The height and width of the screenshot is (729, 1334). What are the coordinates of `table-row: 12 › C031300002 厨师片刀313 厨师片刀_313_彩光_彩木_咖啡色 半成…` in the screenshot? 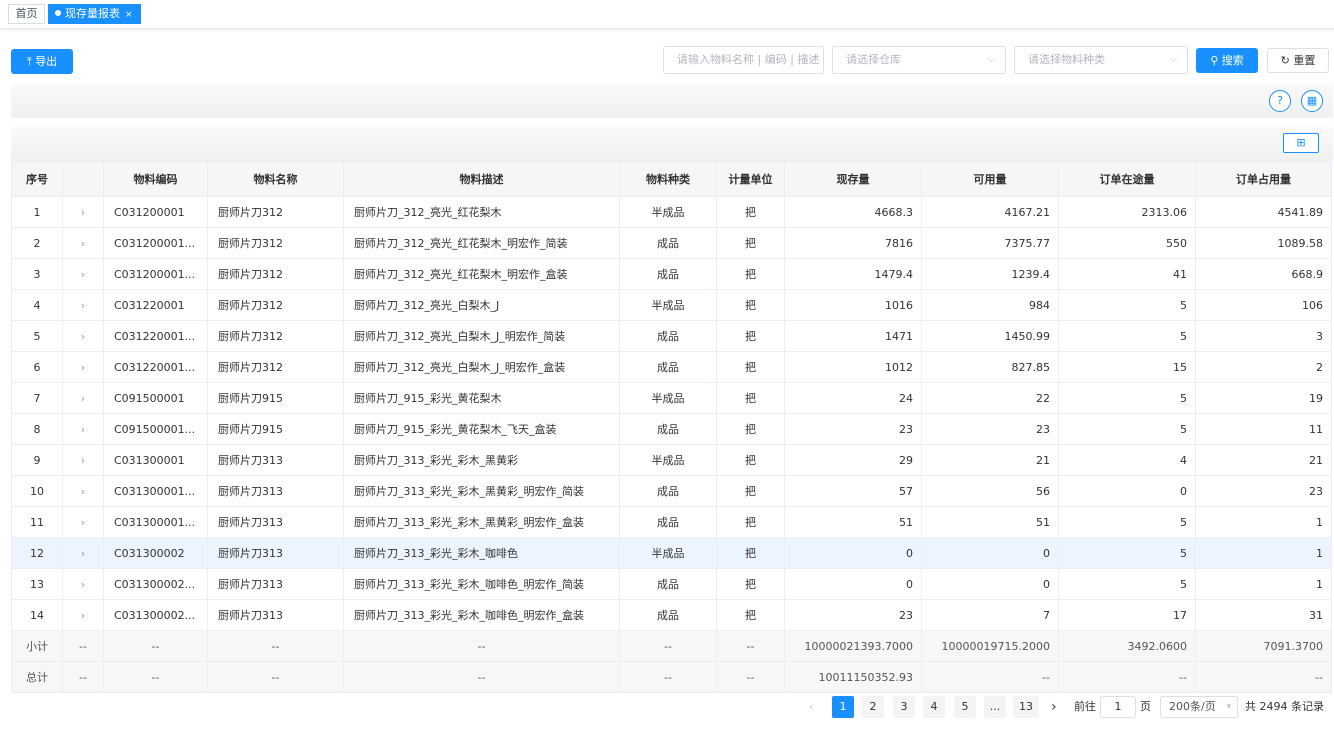 It's located at (671, 553).